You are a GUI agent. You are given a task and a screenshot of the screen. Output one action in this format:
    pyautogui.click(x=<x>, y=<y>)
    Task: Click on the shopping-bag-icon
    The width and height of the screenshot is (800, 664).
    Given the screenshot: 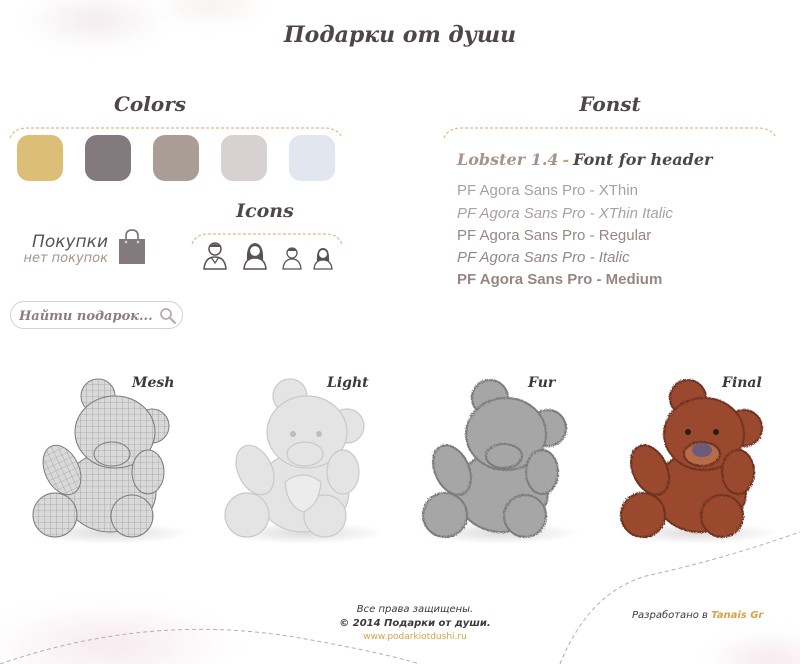 What is the action you would take?
    pyautogui.click(x=132, y=247)
    